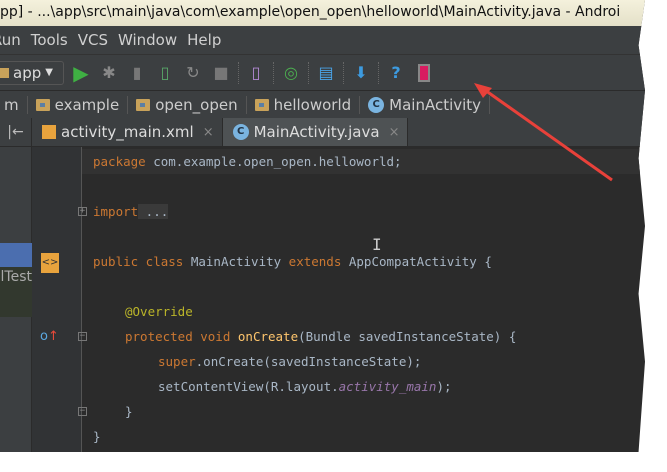 The width and height of the screenshot is (667, 472). Describe the element at coordinates (221, 73) in the screenshot. I see `stop-icon: ■` at that location.